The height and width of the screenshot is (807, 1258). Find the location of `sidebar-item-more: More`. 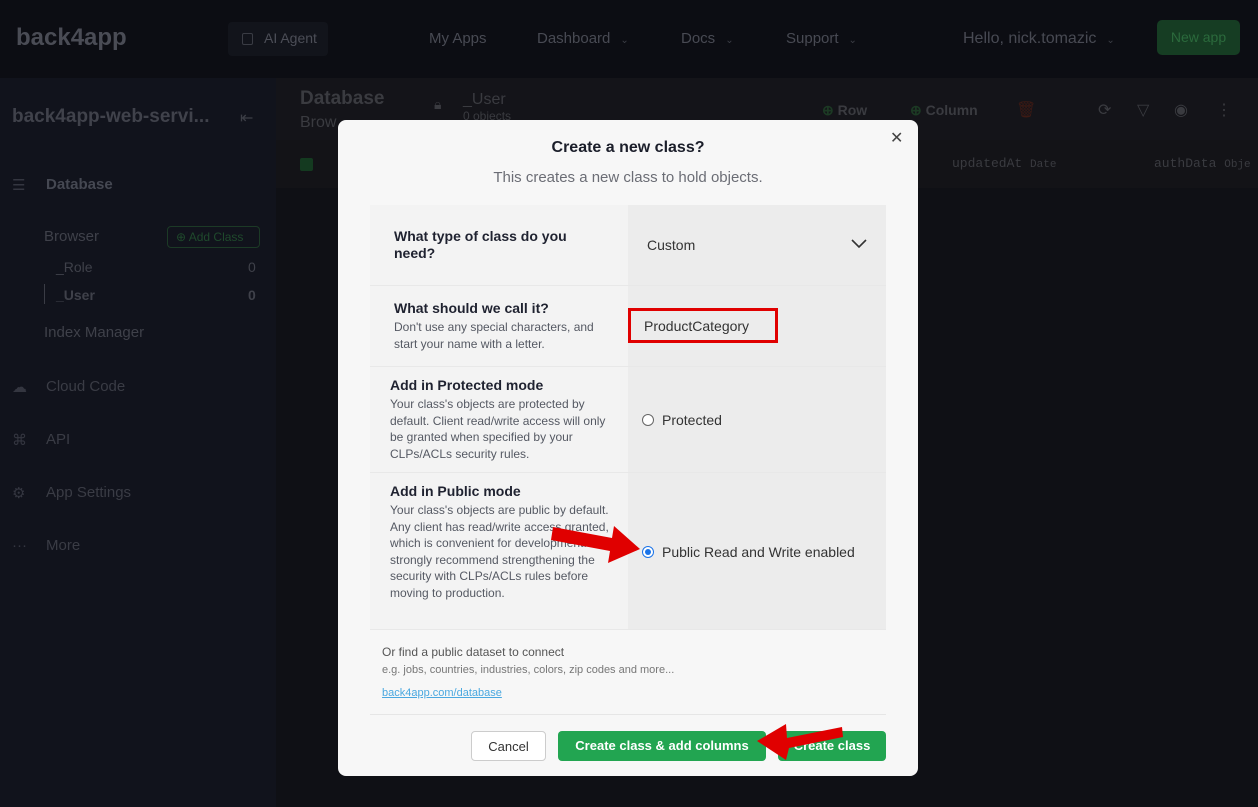

sidebar-item-more: More is located at coordinates (63, 545).